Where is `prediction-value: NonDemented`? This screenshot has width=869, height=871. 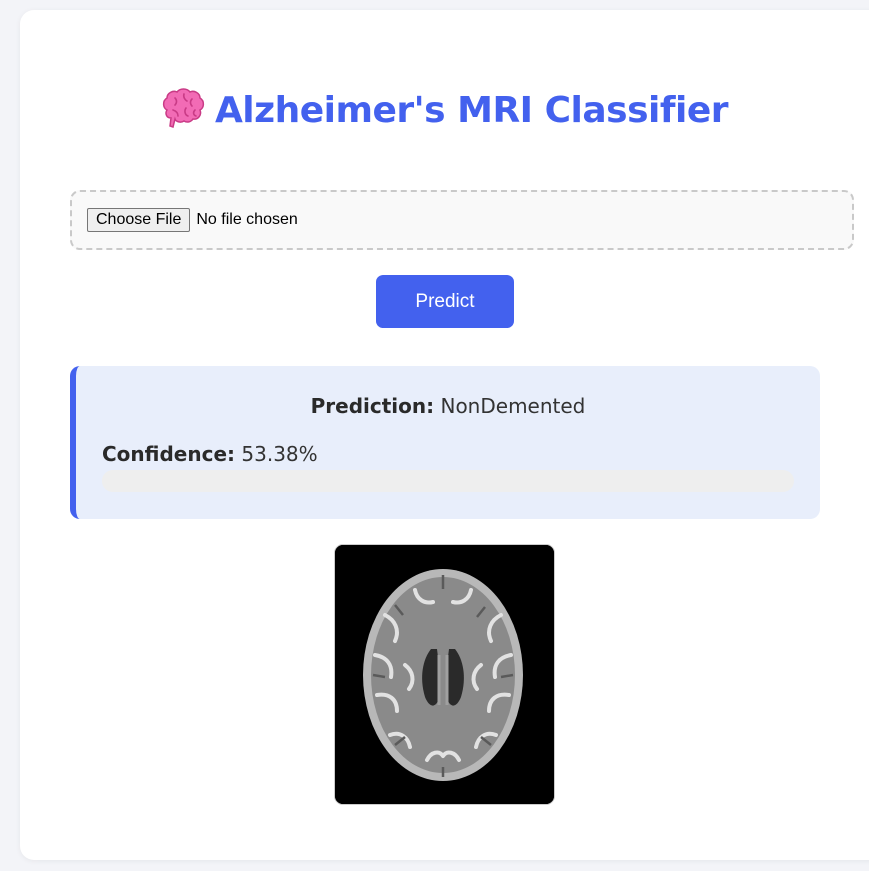 prediction-value: NonDemented is located at coordinates (513, 406).